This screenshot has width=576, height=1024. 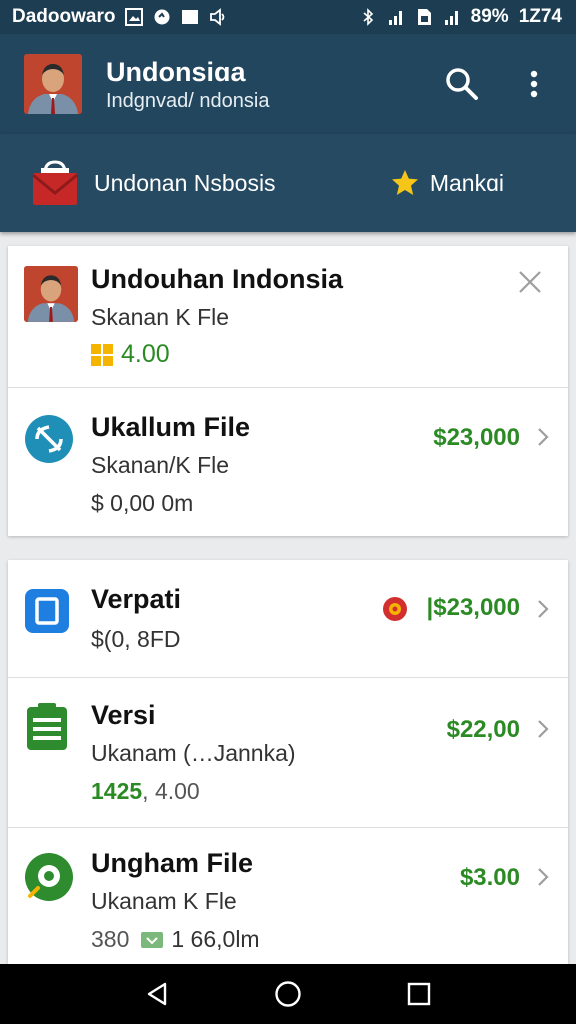 I want to click on status-bar: Dadoowaro 89% 1Z74, so click(x=288, y=17).